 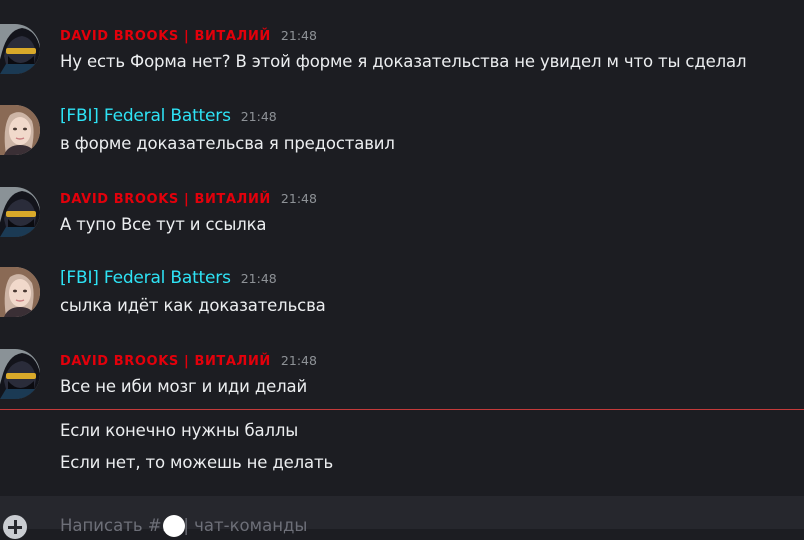 What do you see at coordinates (184, 386) in the screenshot?
I see `message-text: Все не иби мозг и иди делай` at bounding box center [184, 386].